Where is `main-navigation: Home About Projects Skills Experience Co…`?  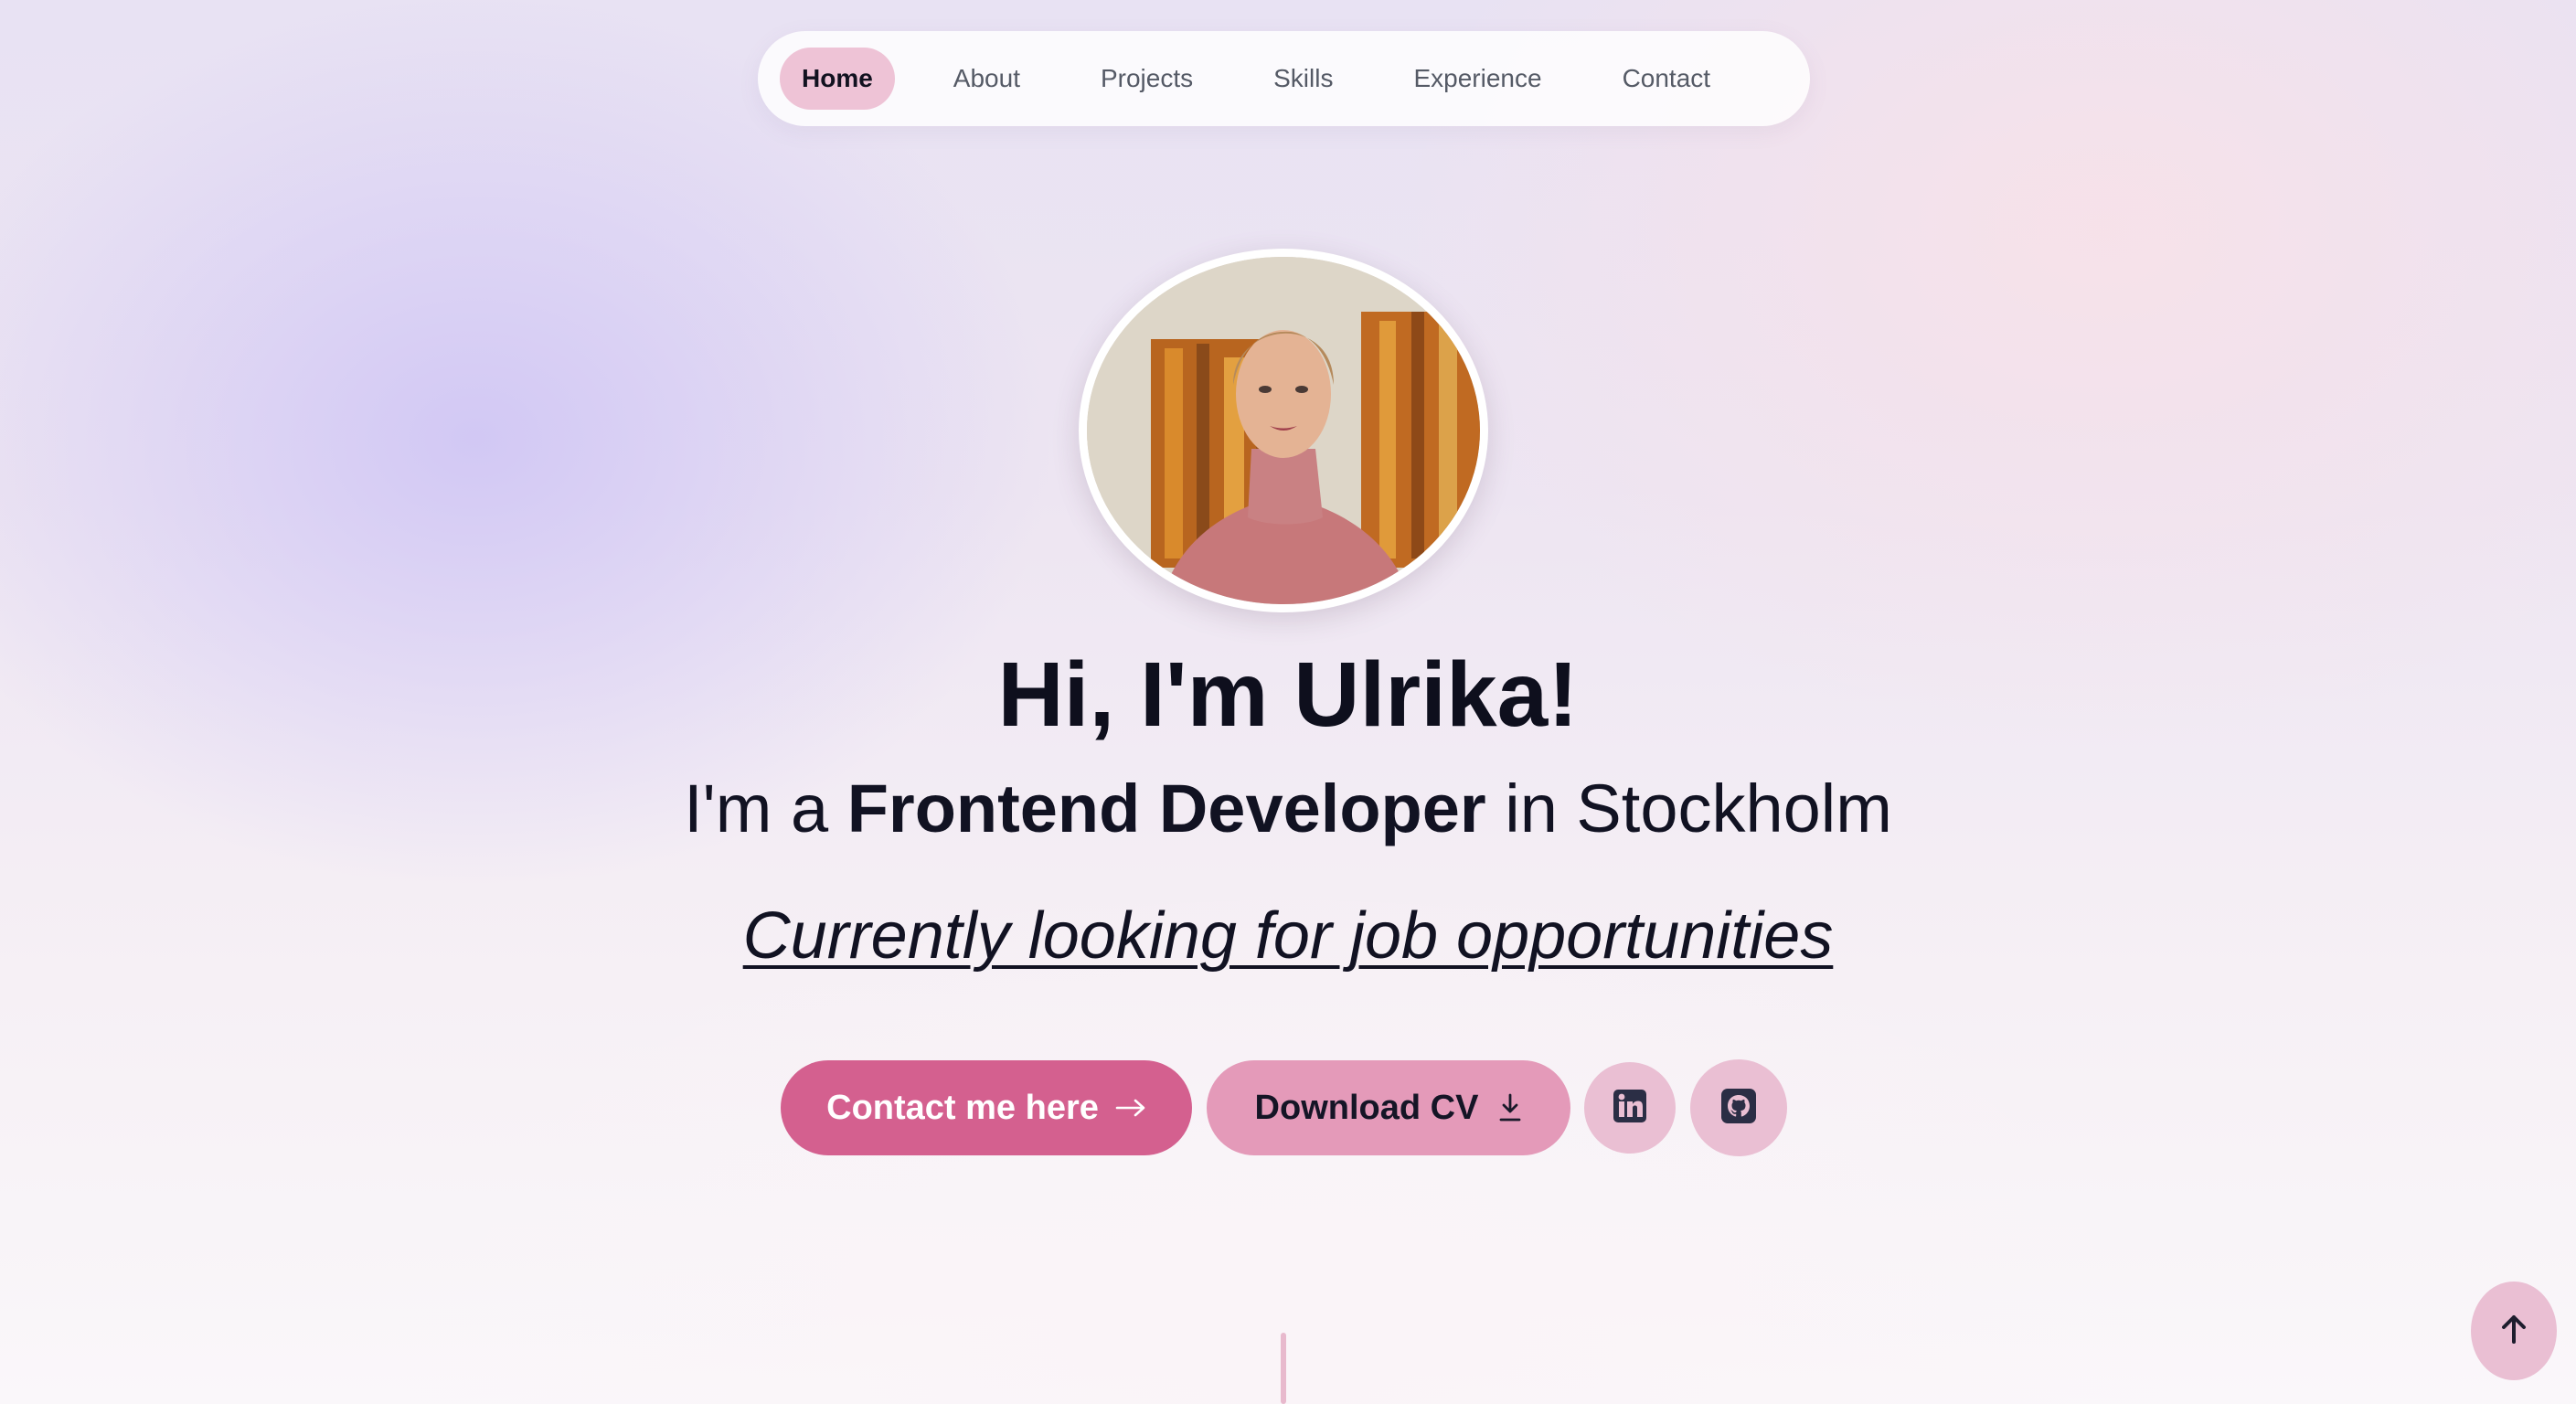 main-navigation: Home About Projects Skills Experience Co… is located at coordinates (1284, 78).